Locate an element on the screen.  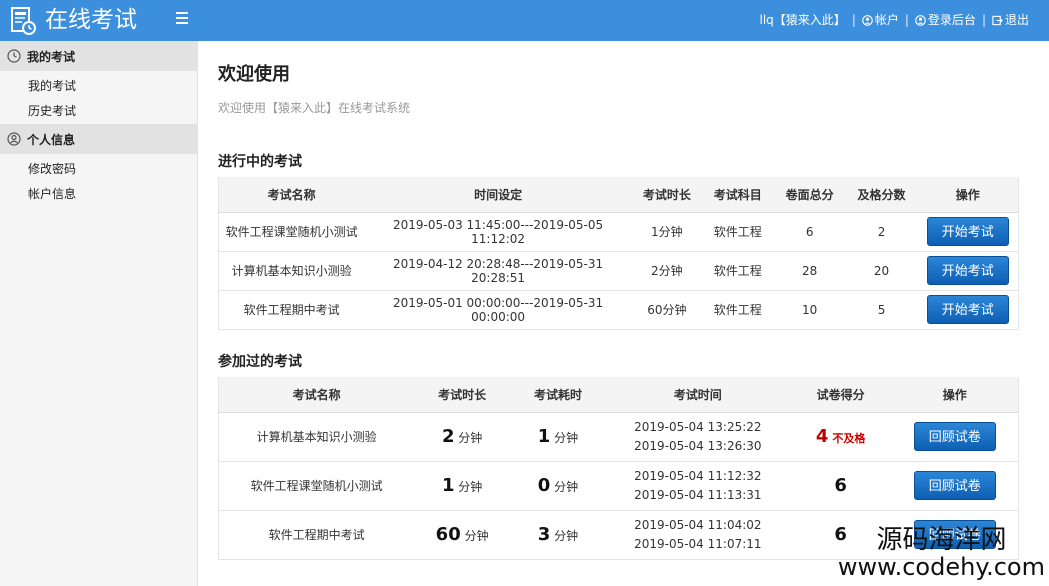
sidebar-item-account-info: 帐户信息 is located at coordinates (98, 194).